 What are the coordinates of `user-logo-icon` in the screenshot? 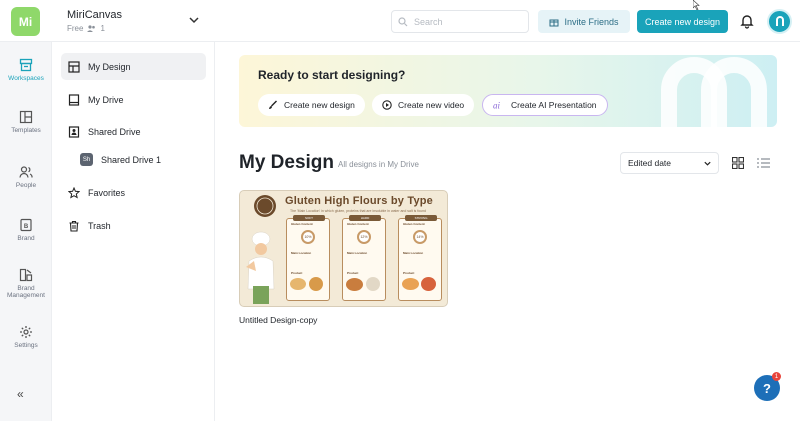 It's located at (779, 20).